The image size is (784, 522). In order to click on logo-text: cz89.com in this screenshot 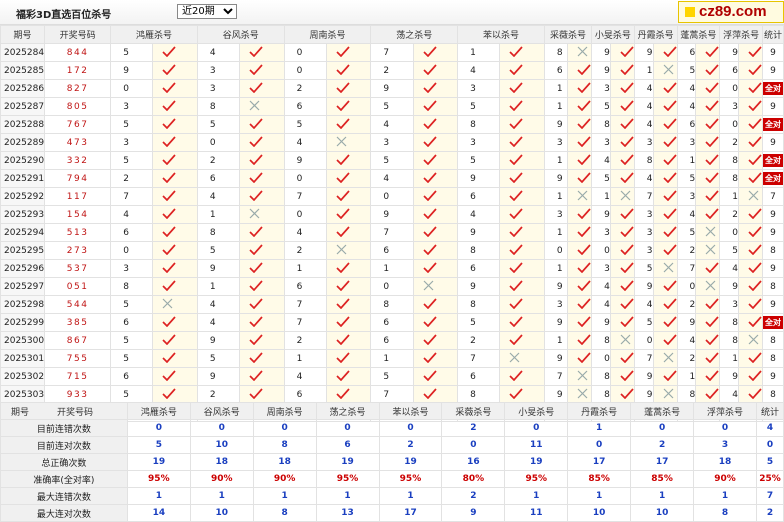, I will do `click(733, 11)`.